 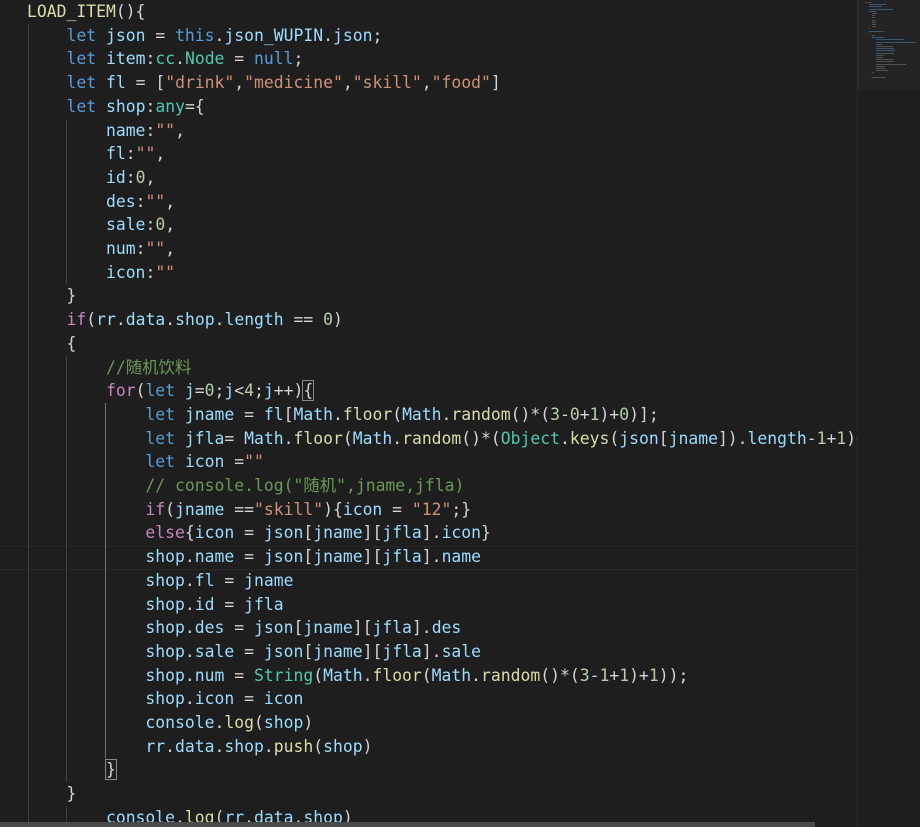 What do you see at coordinates (204, 59) in the screenshot?
I see `code-token: Node` at bounding box center [204, 59].